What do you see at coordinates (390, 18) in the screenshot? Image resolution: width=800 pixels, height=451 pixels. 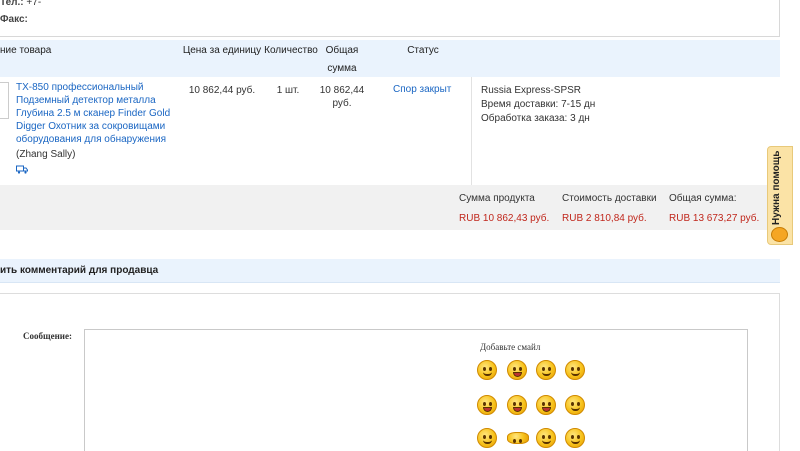 I see `contact-box` at bounding box center [390, 18].